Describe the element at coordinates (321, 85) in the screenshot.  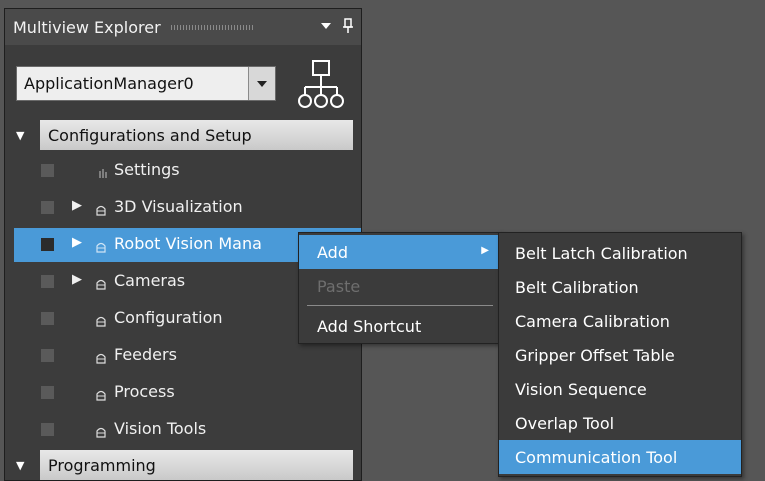
I see `hierarchy-icon` at that location.